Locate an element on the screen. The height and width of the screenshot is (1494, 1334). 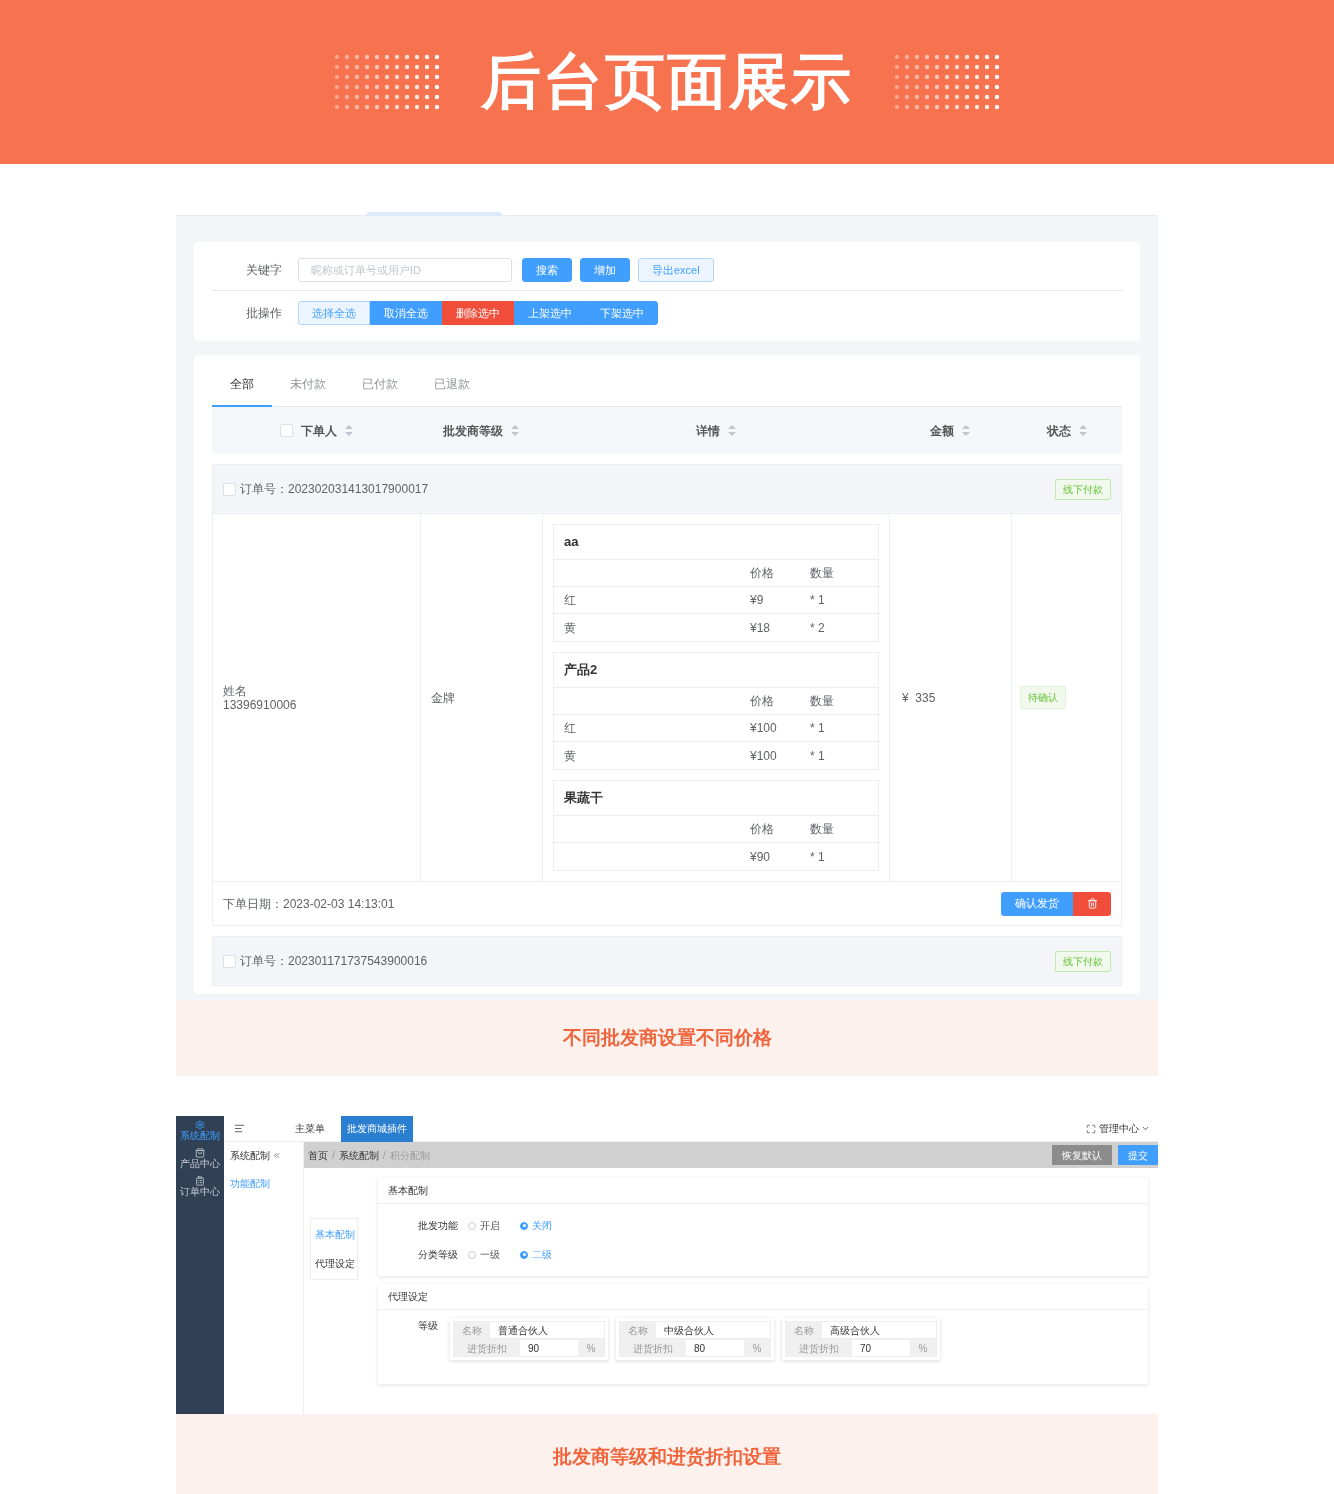
order-date: 下单日期：2023-02-03 14:13:01 is located at coordinates (309, 904).